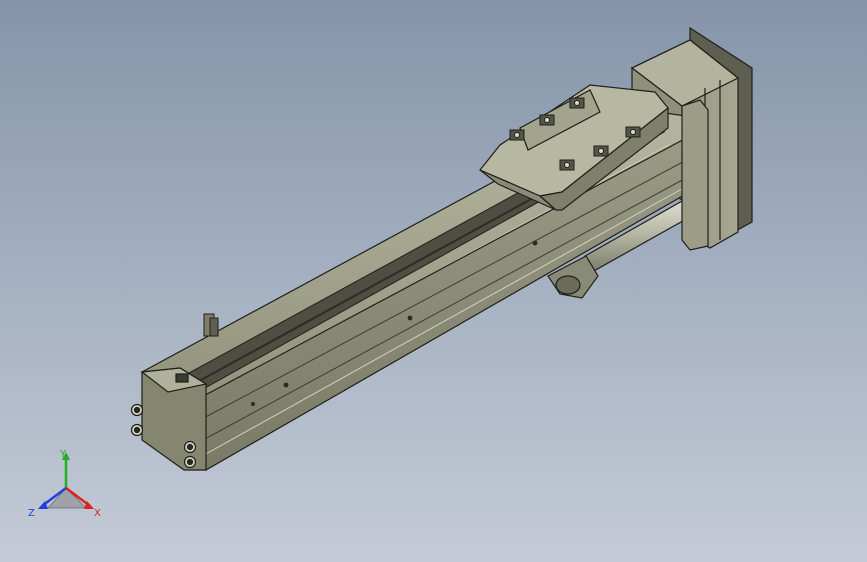 This screenshot has width=867, height=562. I want to click on motor-flange, so click(695, 175).